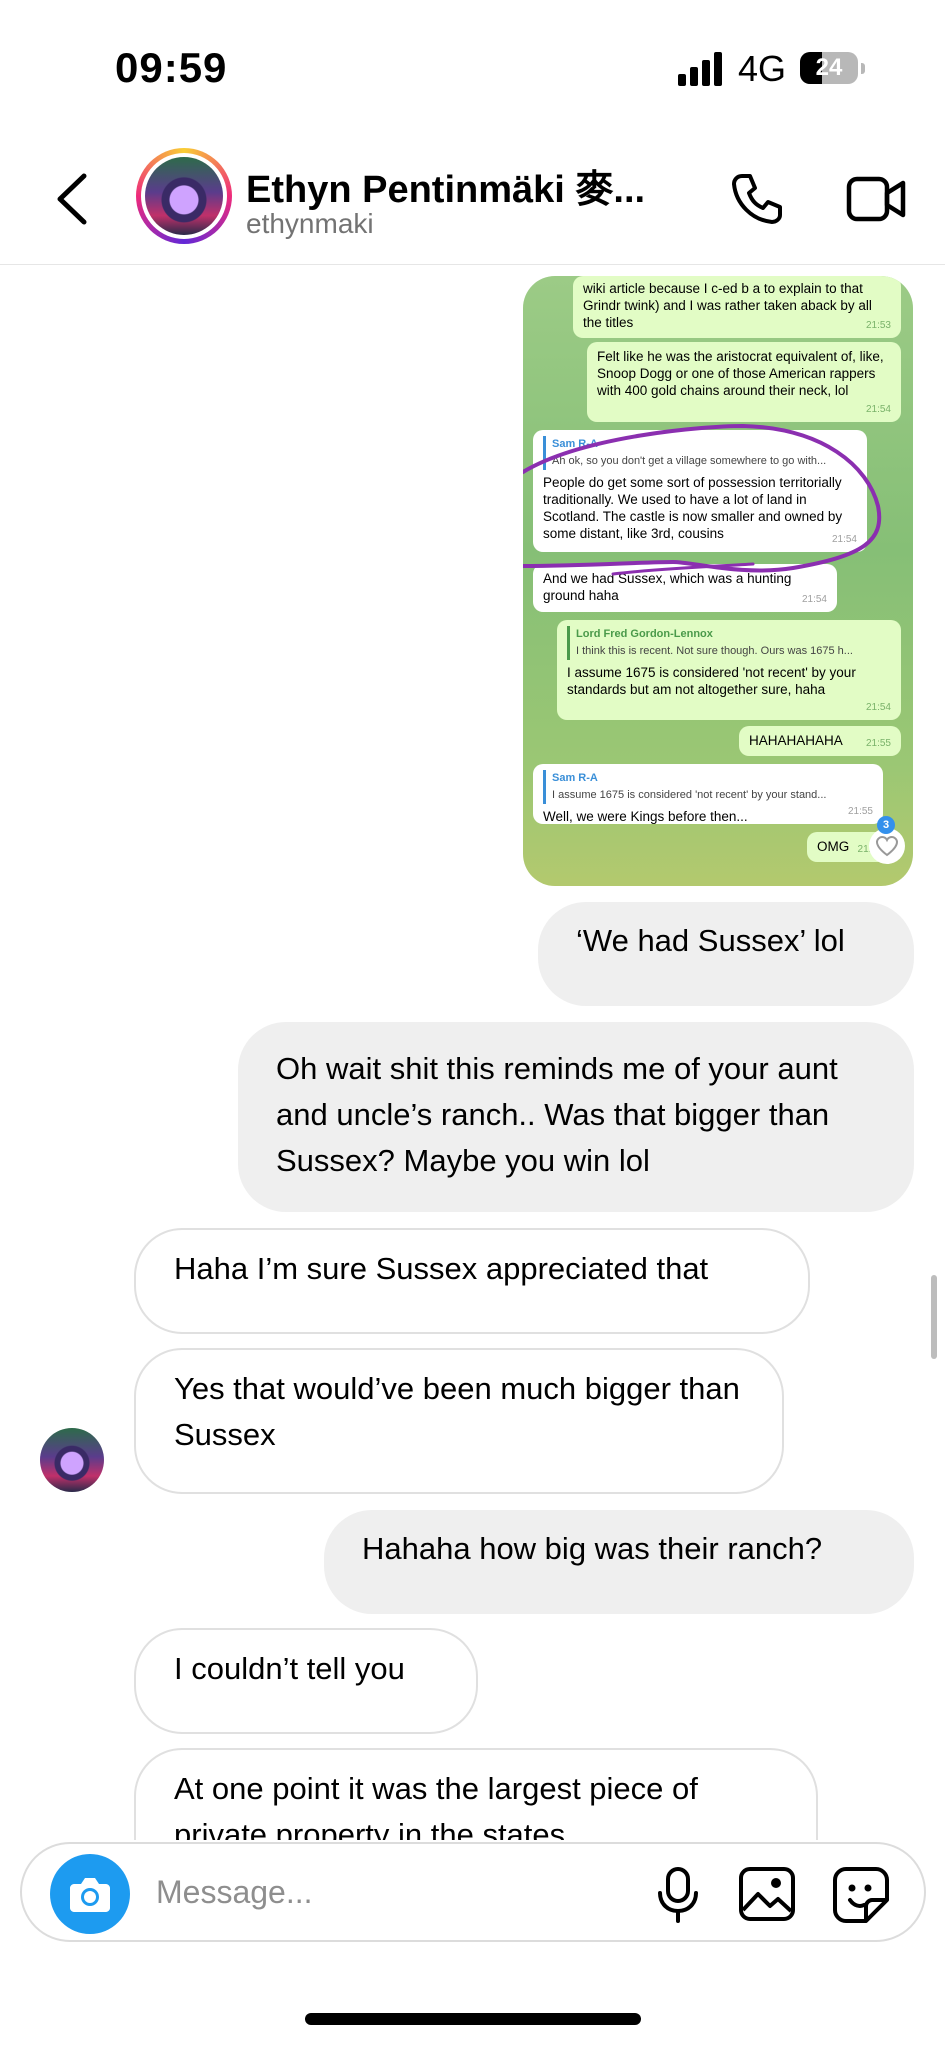  Describe the element at coordinates (619, 1562) in the screenshot. I see `outgoing-message: Hahaha how big was their ranch?` at that location.